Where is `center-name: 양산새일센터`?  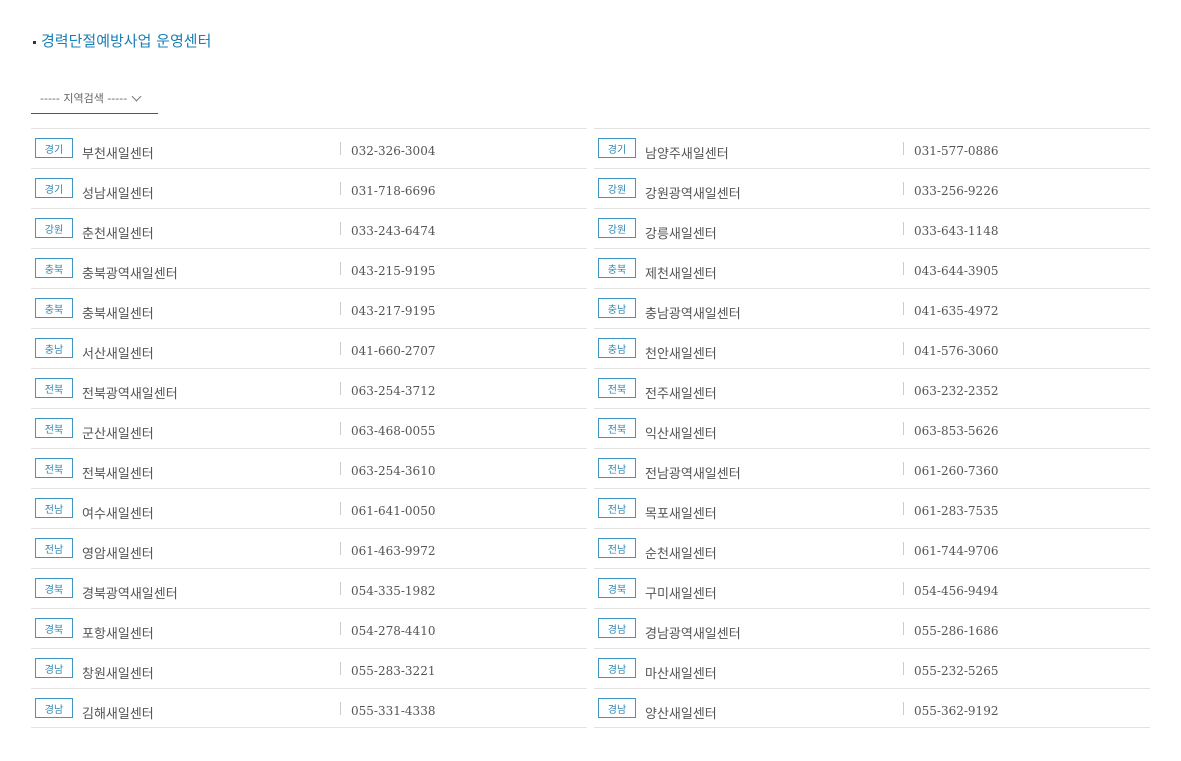
center-name: 양산새일센터 is located at coordinates (681, 714).